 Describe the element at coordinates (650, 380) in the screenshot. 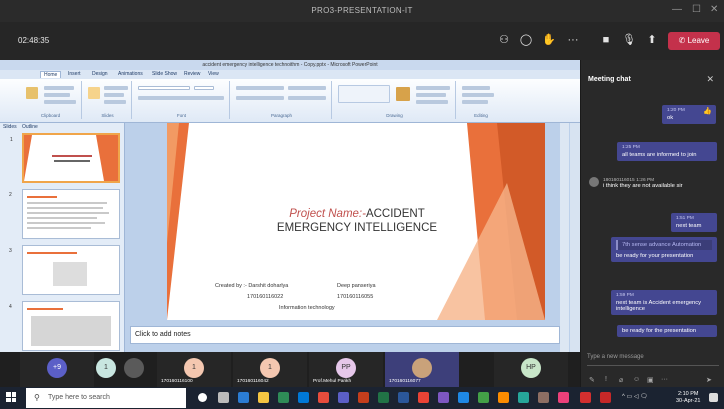

I see `gif-icon: ▣` at that location.